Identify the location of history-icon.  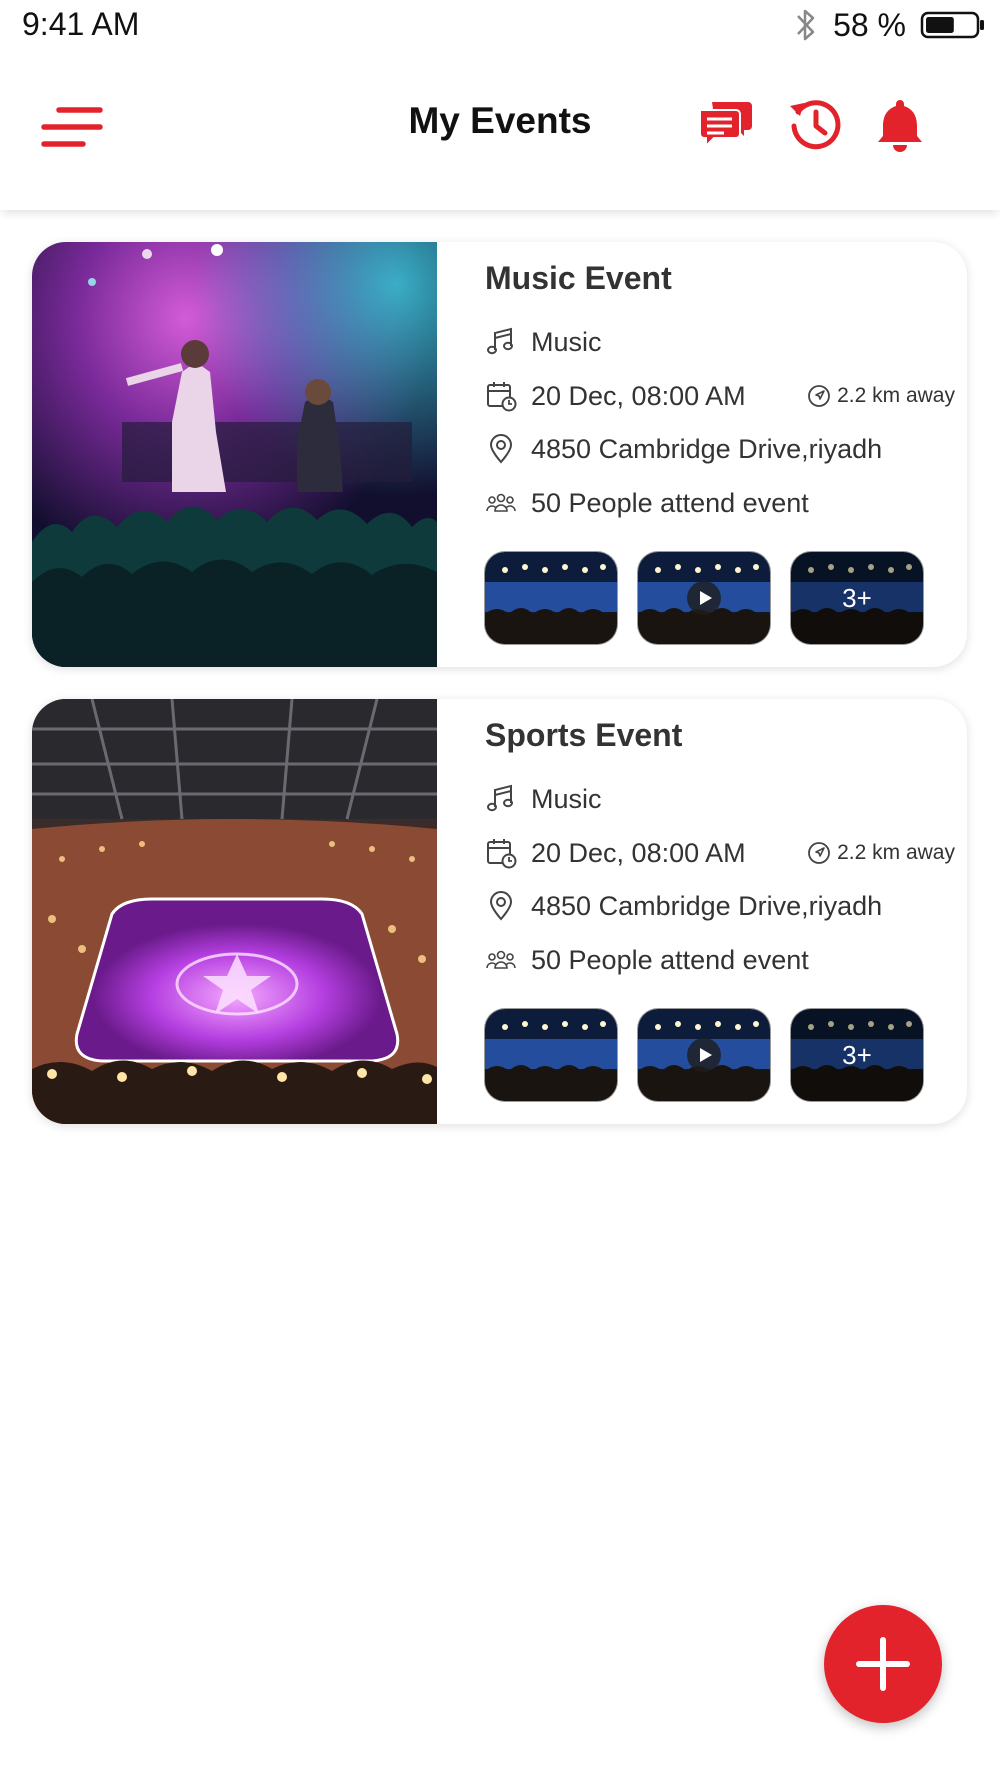
(816, 124).